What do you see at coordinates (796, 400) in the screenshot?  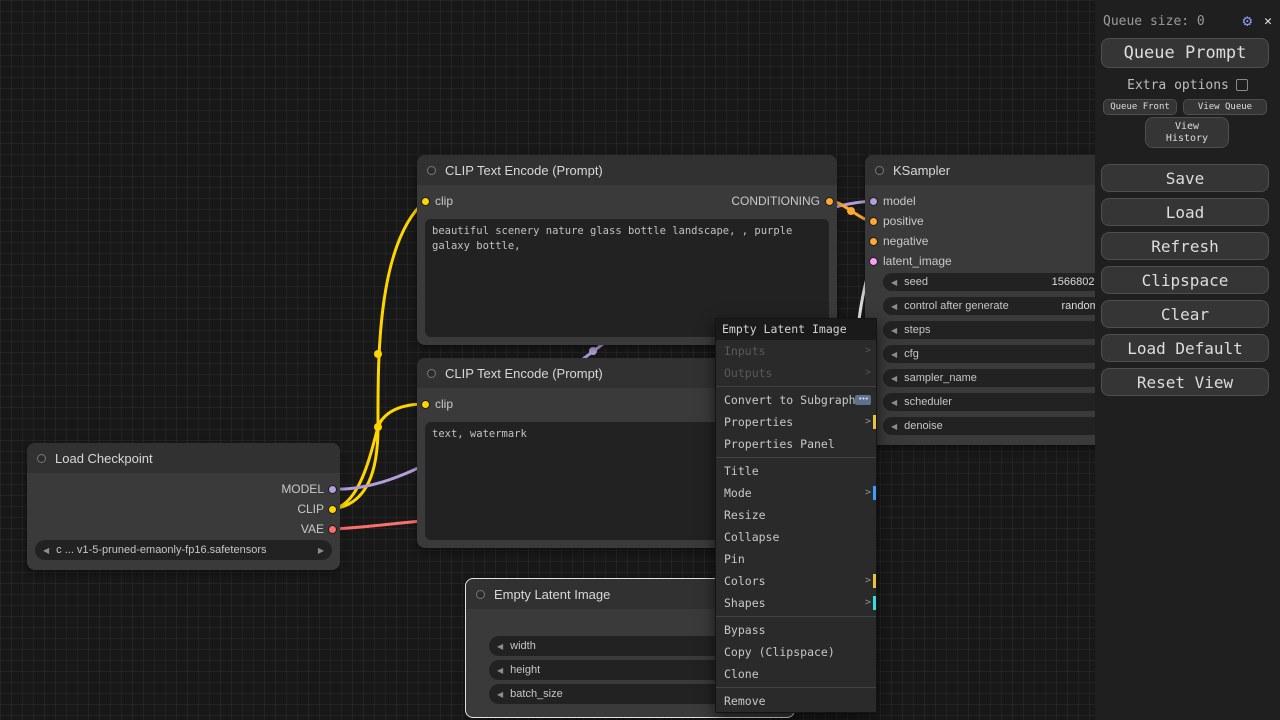 I see `menu-item-convert-to-subgraph: Convert to Subgraph •••` at bounding box center [796, 400].